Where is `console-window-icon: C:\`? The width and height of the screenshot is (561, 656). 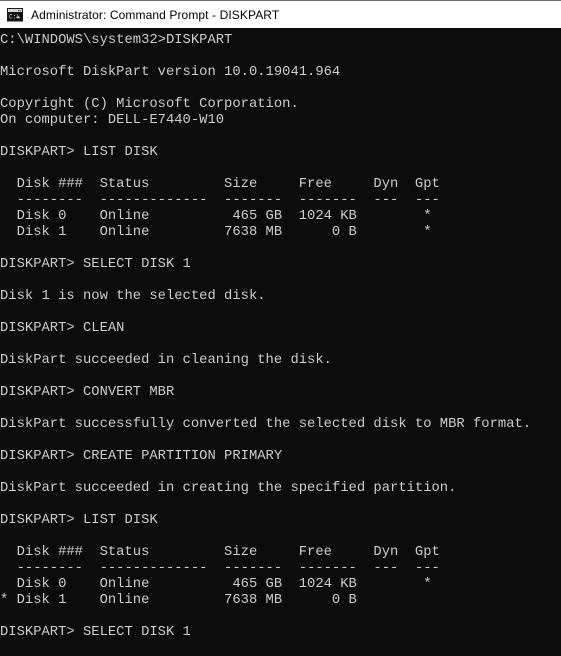
console-window-icon: C:\ is located at coordinates (15, 15).